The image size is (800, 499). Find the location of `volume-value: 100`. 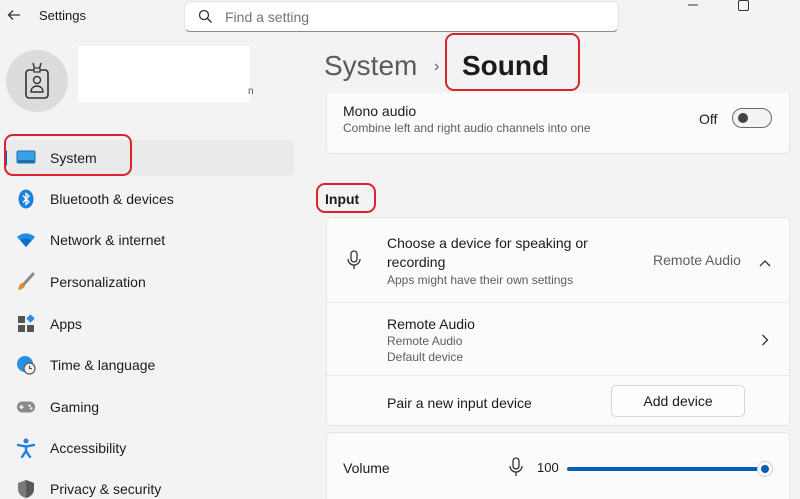

volume-value: 100 is located at coordinates (548, 467).